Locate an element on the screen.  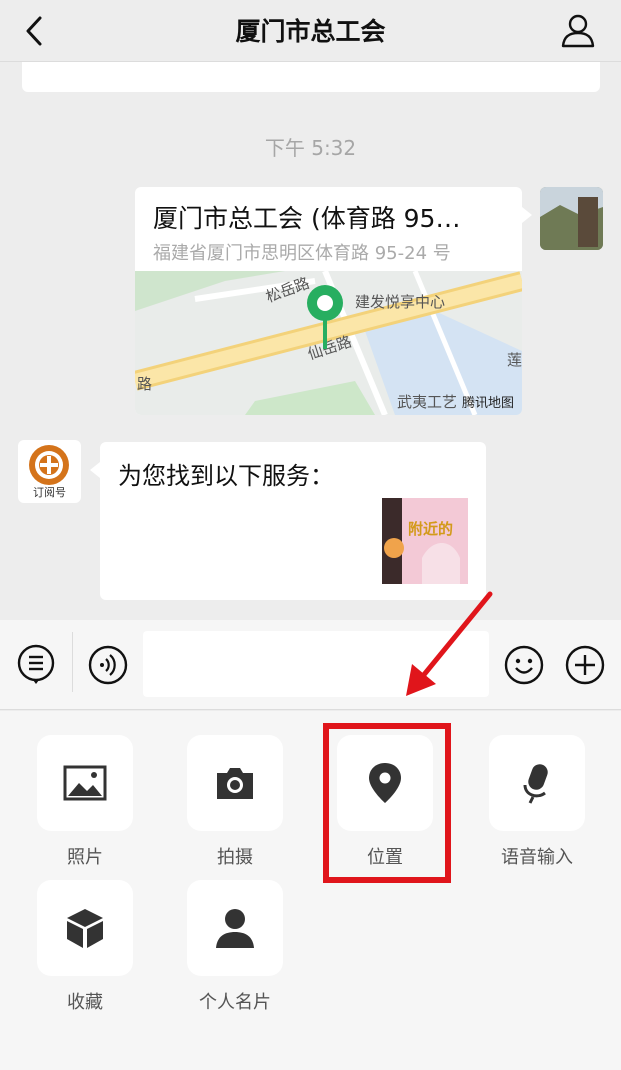
photo-label: 照片 is located at coordinates (85, 857).